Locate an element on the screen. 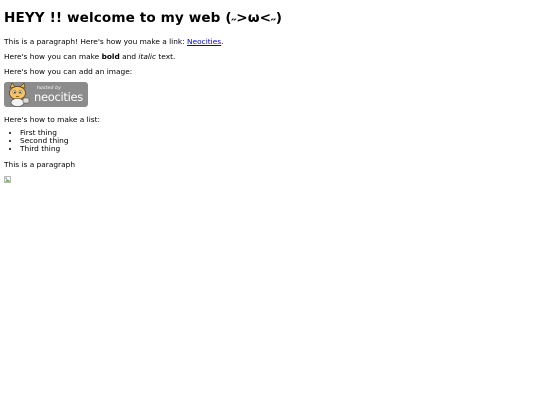 The width and height of the screenshot is (540, 405). formatting-text-middle: and is located at coordinates (129, 56).